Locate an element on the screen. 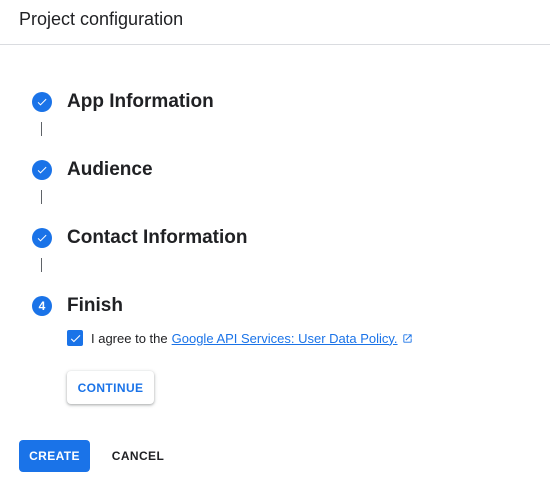 This screenshot has height=496, width=550. step-contact-information: Contact Information is located at coordinates (140, 238).